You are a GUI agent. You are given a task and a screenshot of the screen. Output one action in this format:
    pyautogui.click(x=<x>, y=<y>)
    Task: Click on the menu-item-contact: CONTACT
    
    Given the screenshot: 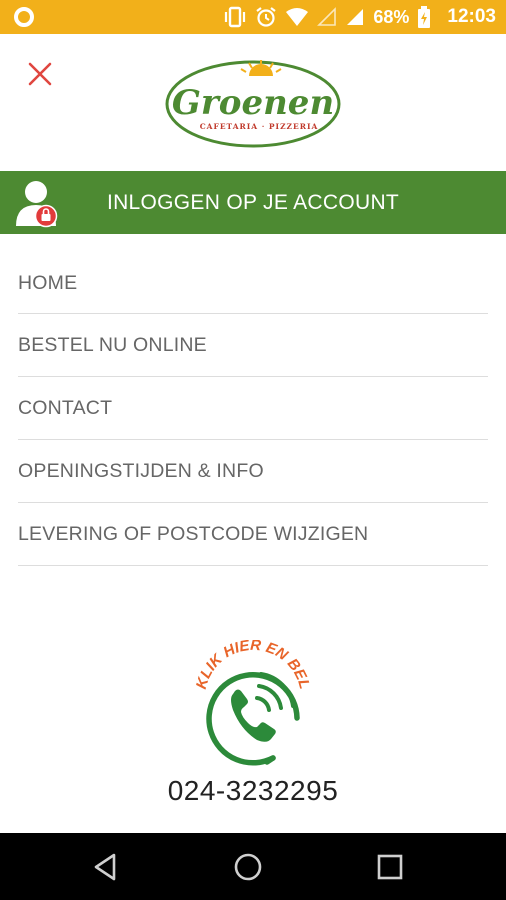 What is the action you would take?
    pyautogui.click(x=253, y=408)
    